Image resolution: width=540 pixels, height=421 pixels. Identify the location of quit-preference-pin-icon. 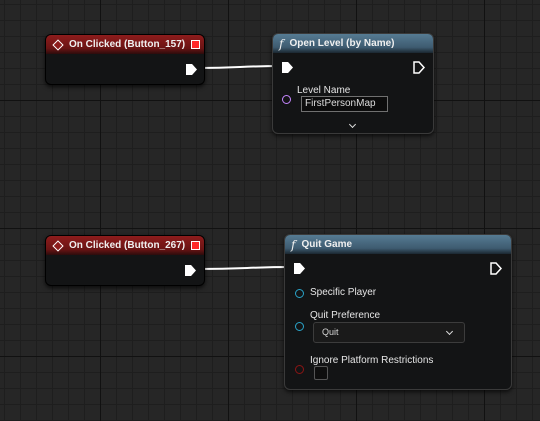
(299, 326).